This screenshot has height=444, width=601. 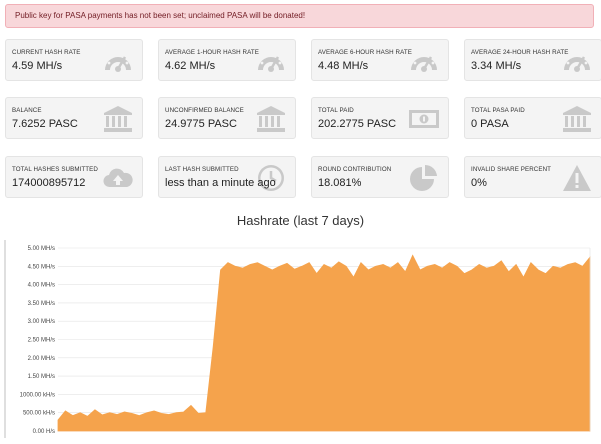 What do you see at coordinates (202, 169) in the screenshot?
I see `stat-label: LAST HASH SUBMITTED` at bounding box center [202, 169].